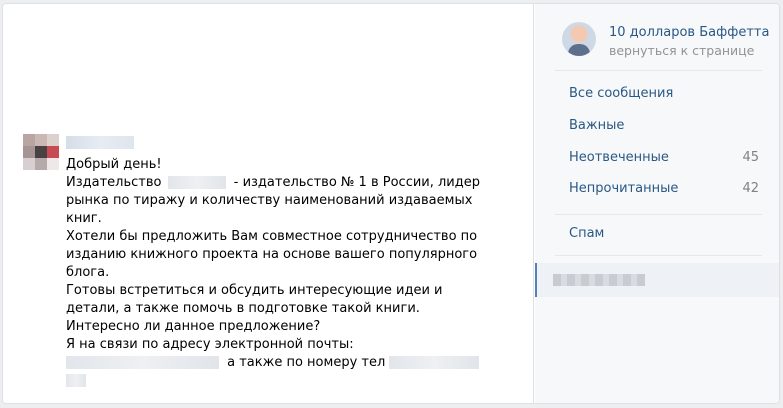 Image resolution: width=783 pixels, height=408 pixels. I want to click on selected-conversation, so click(657, 280).